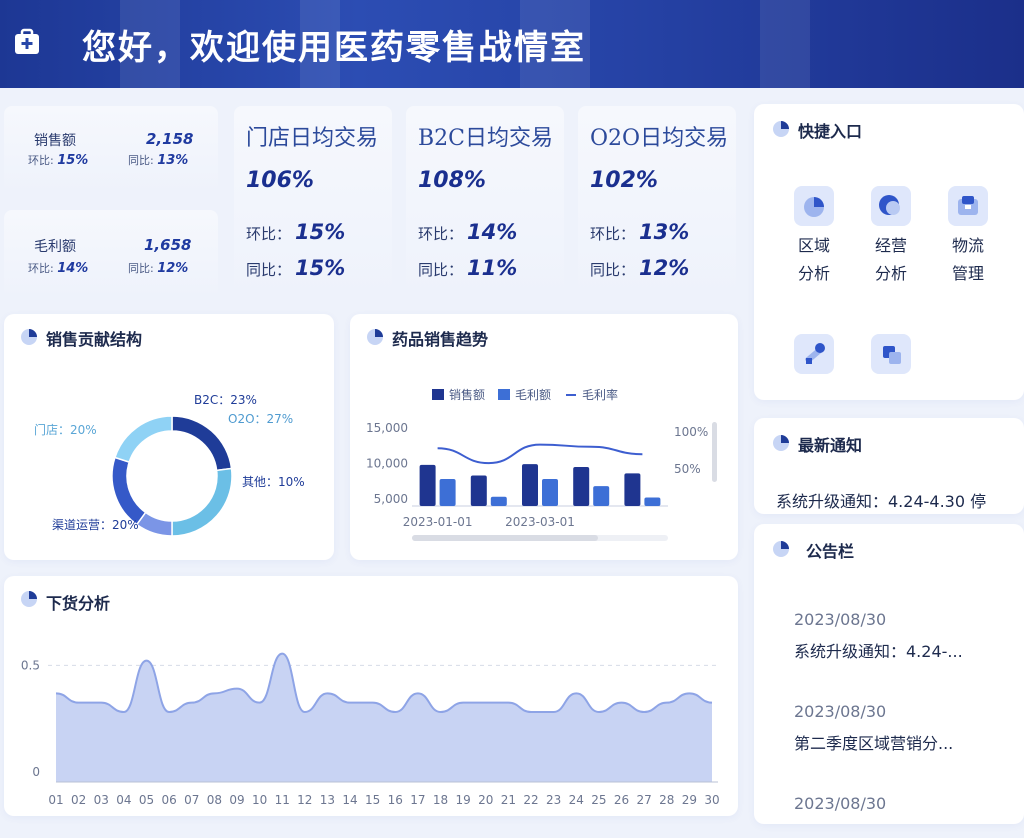  I want to click on data-cube-icon, so click(891, 354).